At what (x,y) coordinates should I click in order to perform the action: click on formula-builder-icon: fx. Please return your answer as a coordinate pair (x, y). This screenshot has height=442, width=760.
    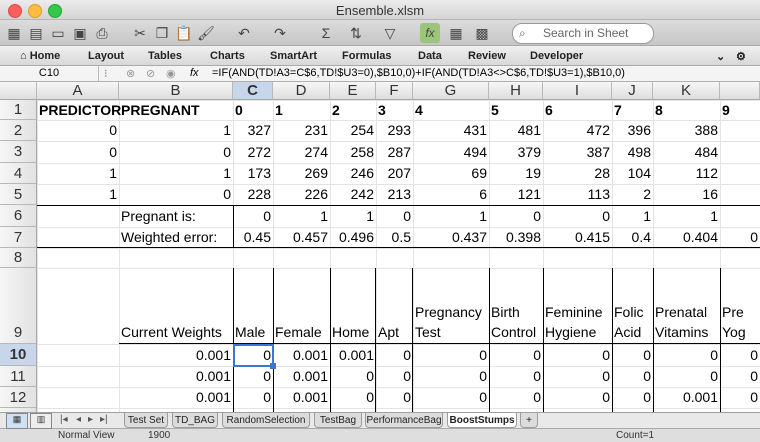
    Looking at the image, I should click on (430, 33).